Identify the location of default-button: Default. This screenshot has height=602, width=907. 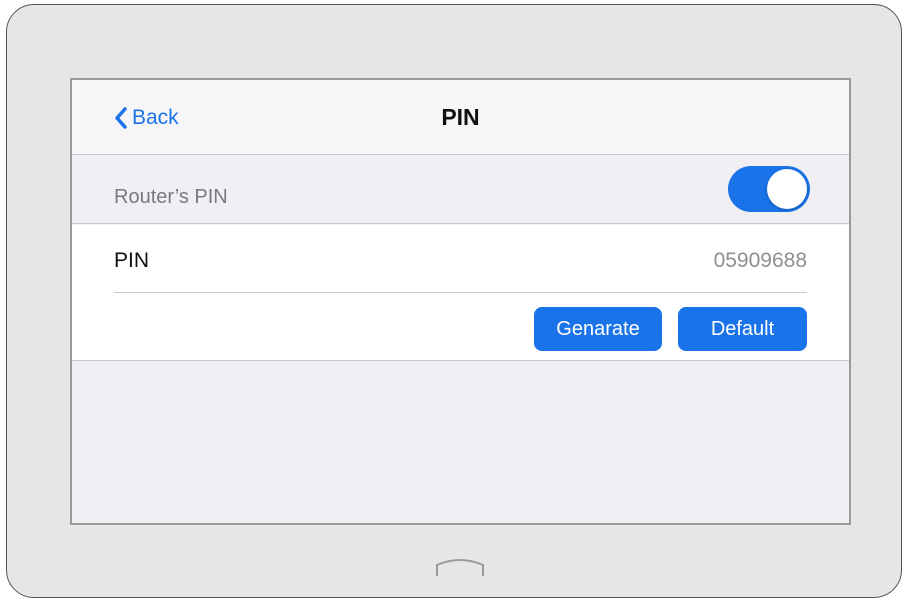
(742, 329).